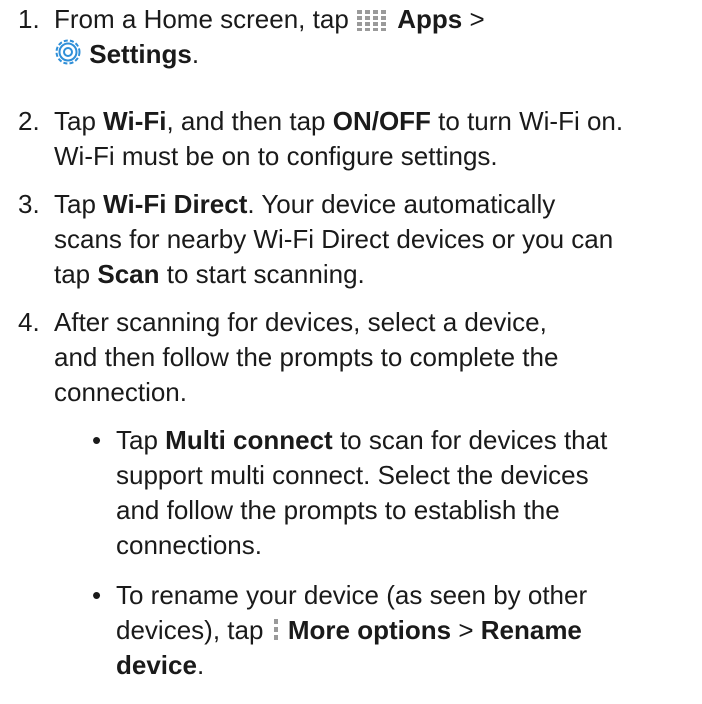 This screenshot has height=704, width=702. I want to click on step-text: From a Home screen, tap Apps > Settings., so click(372, 37).